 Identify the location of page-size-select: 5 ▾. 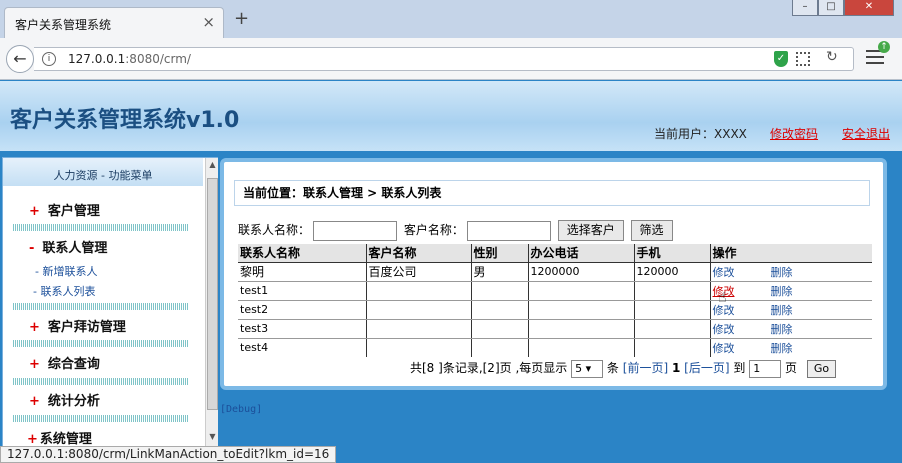
(587, 368).